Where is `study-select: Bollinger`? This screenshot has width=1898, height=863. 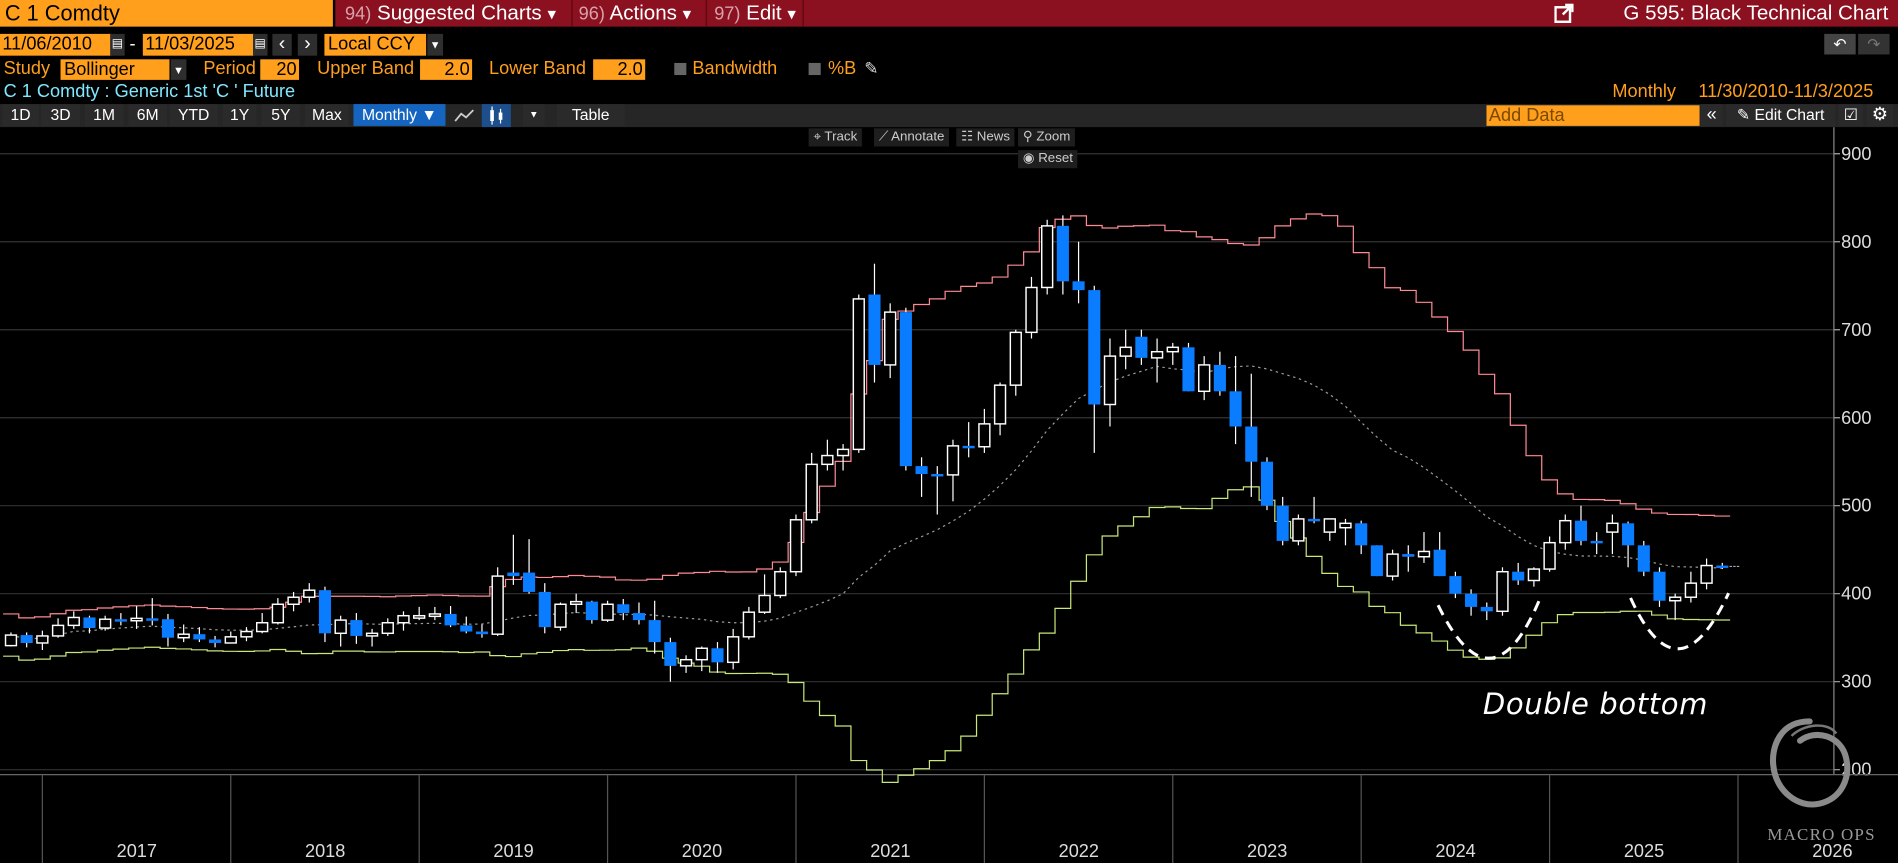
study-select: Bollinger is located at coordinates (115, 69).